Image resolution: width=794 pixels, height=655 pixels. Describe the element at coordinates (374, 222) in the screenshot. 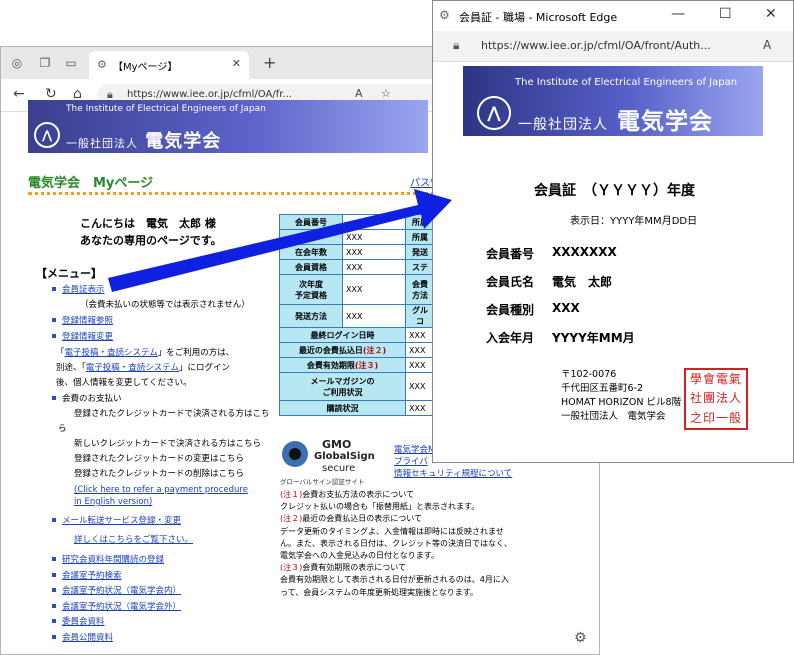

I see `table-cell` at that location.